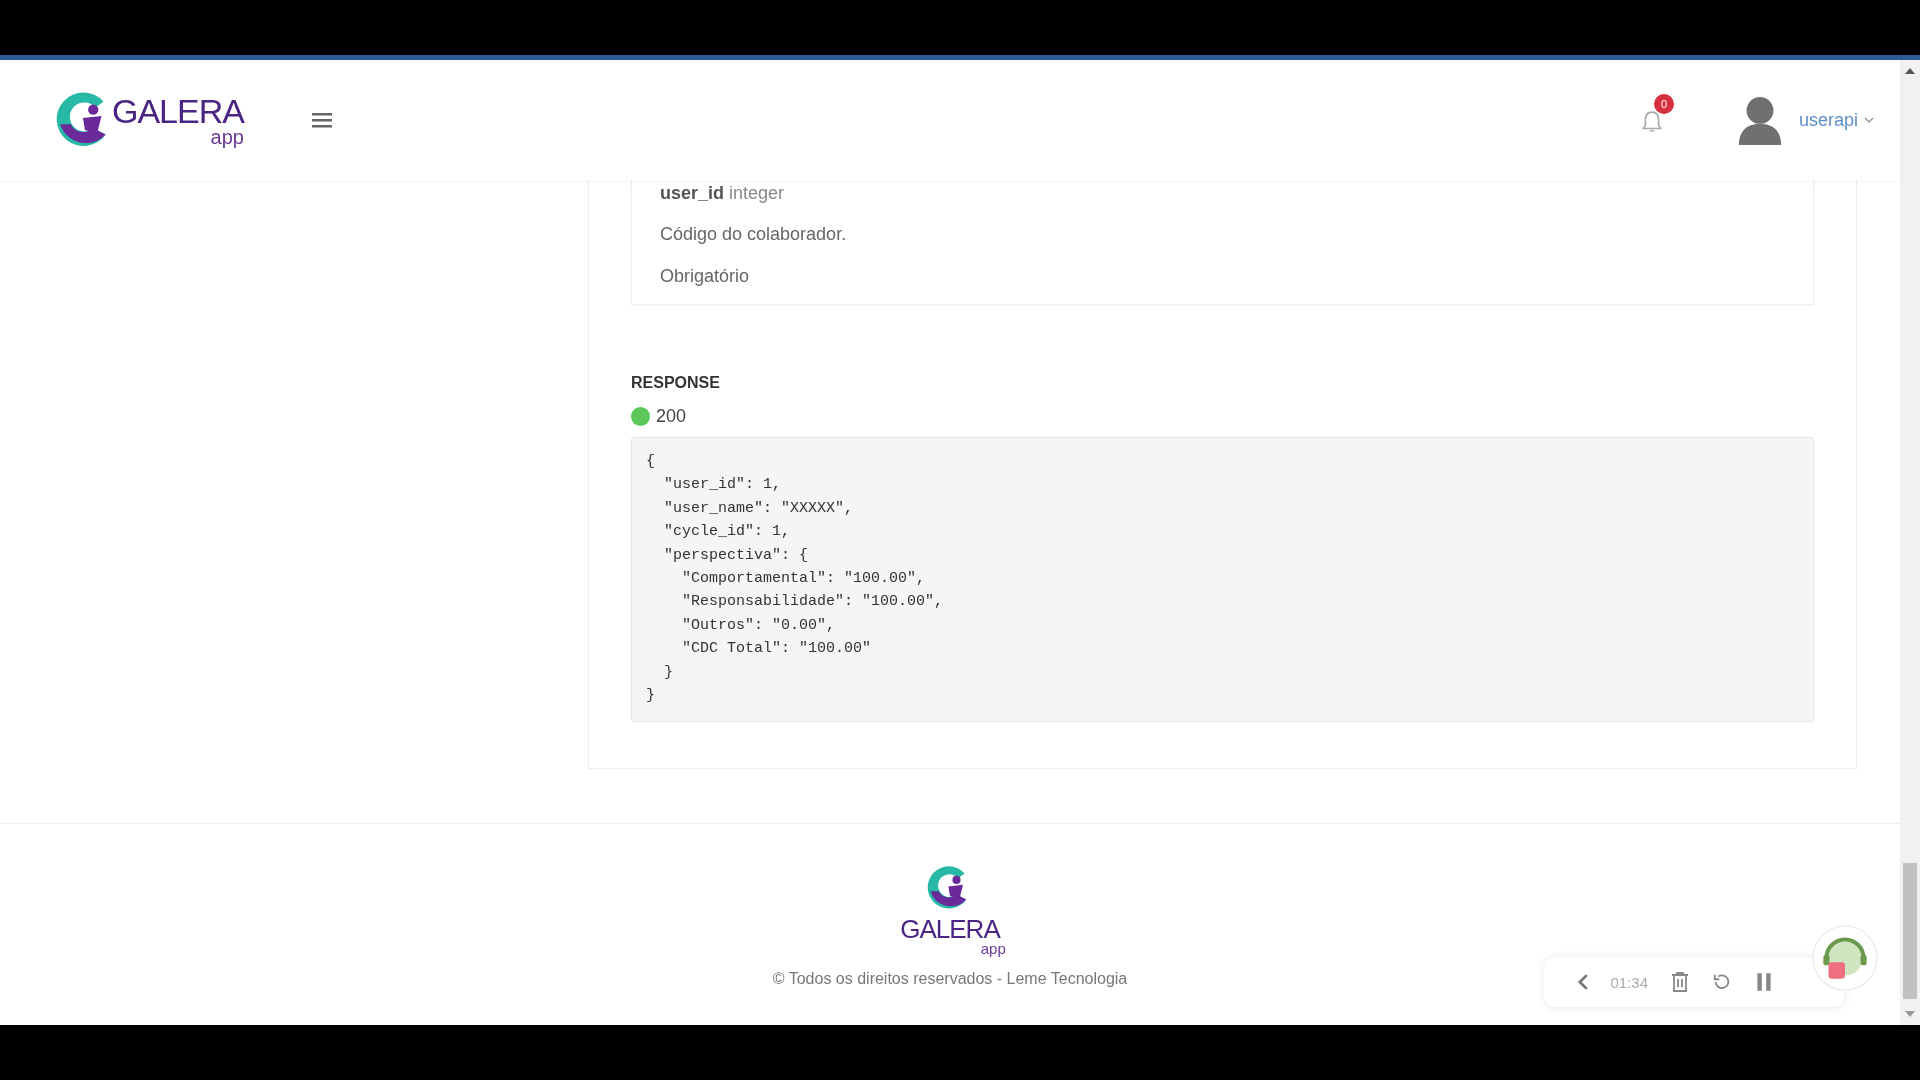 The height and width of the screenshot is (1080, 1920). Describe the element at coordinates (1764, 982) in the screenshot. I see `pause-icon` at that location.